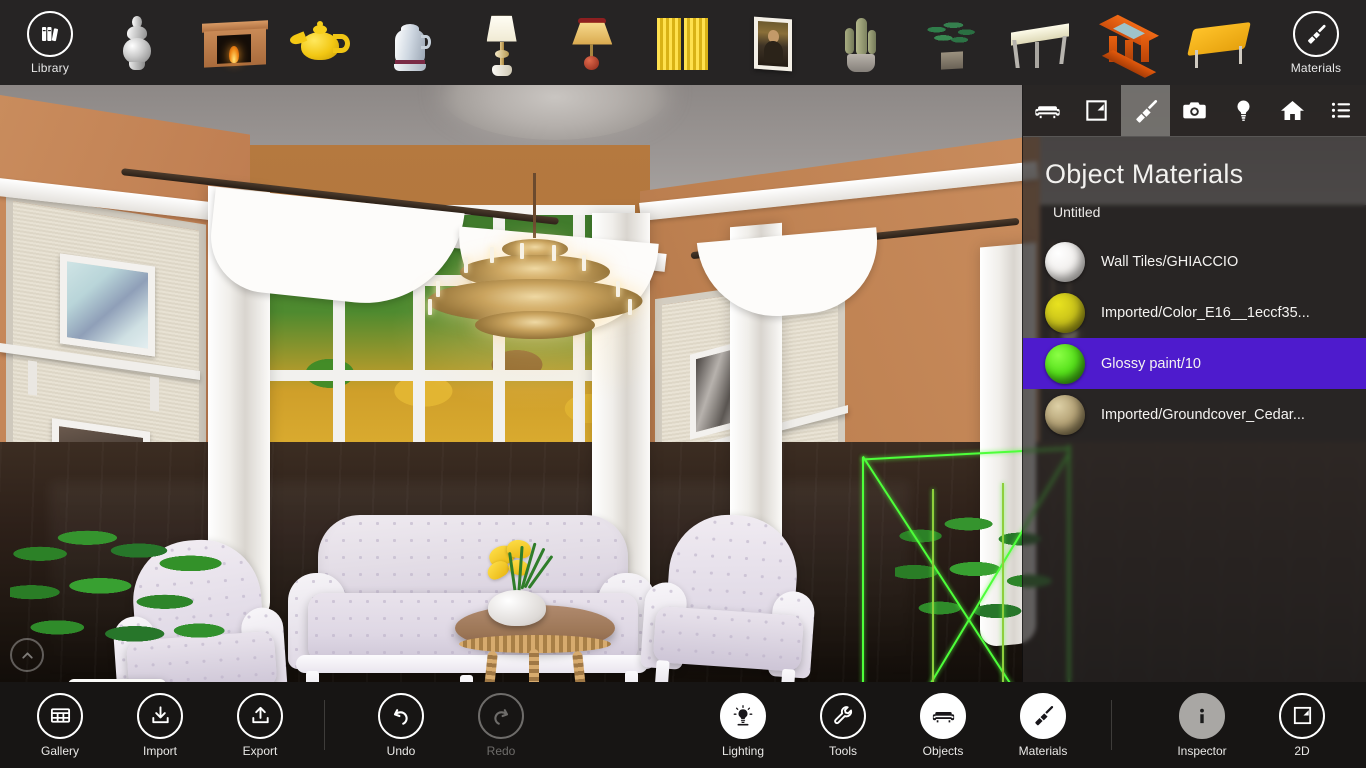 The height and width of the screenshot is (768, 1366). I want to click on library-thumb-yellow-teapot, so click(324, 42).